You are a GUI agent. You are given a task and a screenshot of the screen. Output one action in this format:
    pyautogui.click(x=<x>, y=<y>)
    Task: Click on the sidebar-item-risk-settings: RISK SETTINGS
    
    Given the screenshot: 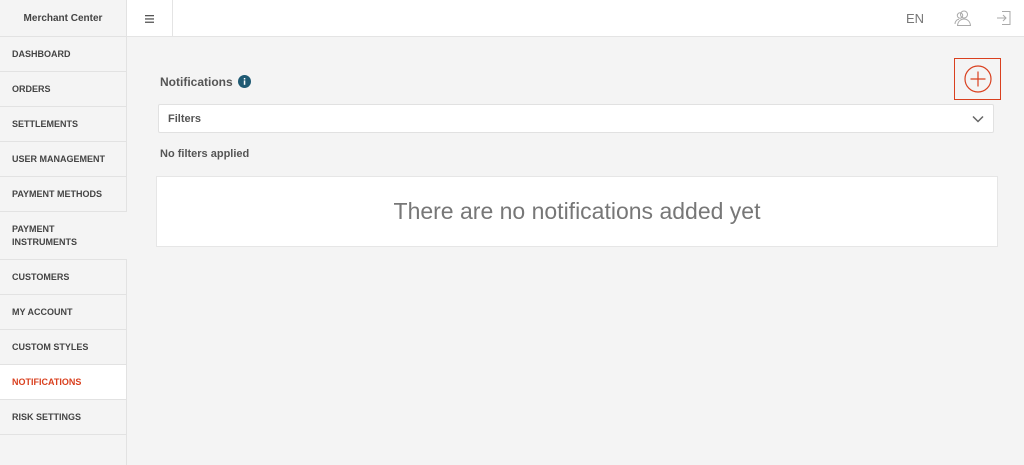 What is the action you would take?
    pyautogui.click(x=63, y=417)
    